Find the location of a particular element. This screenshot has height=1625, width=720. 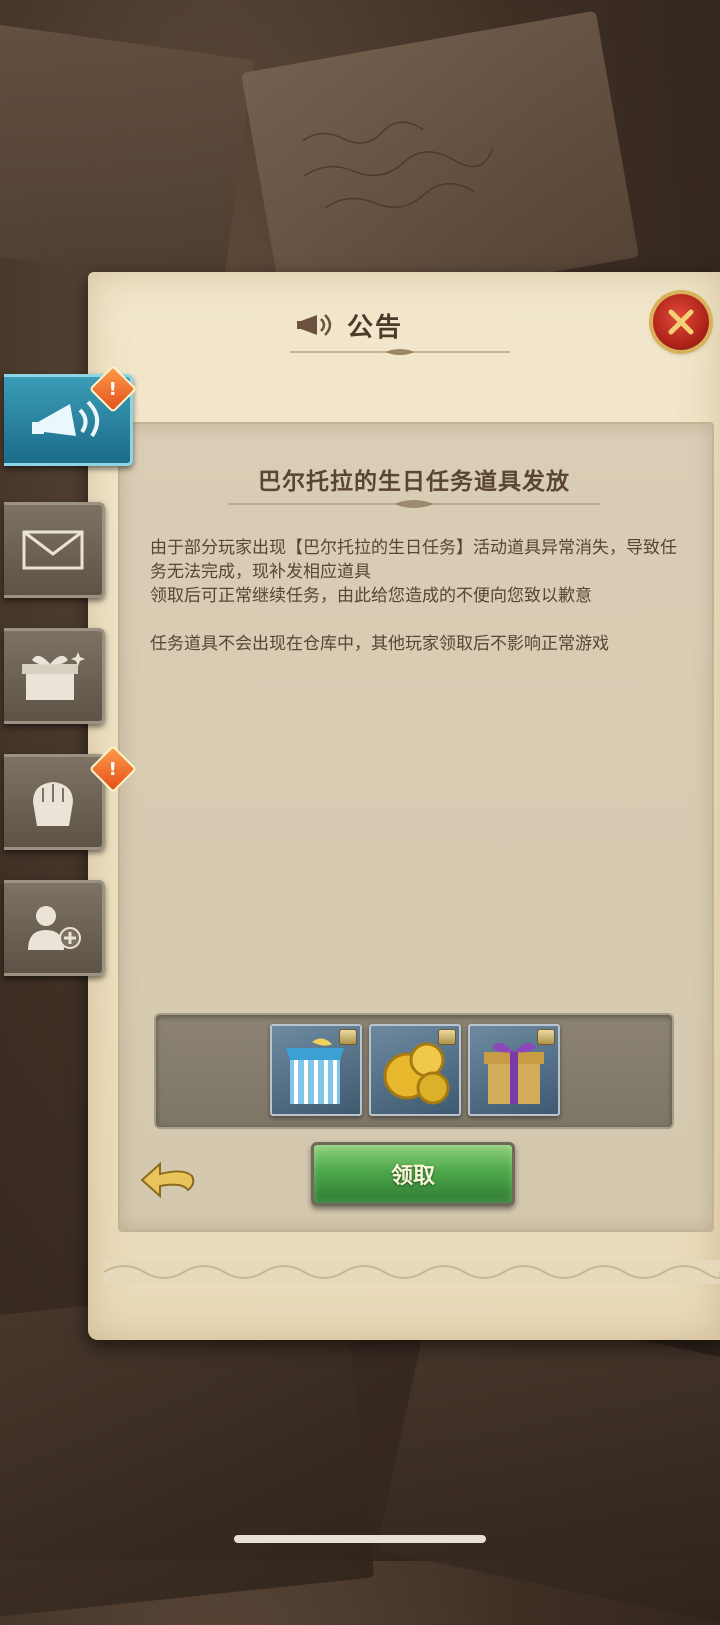

gift-box-icon is located at coordinates (53, 676).